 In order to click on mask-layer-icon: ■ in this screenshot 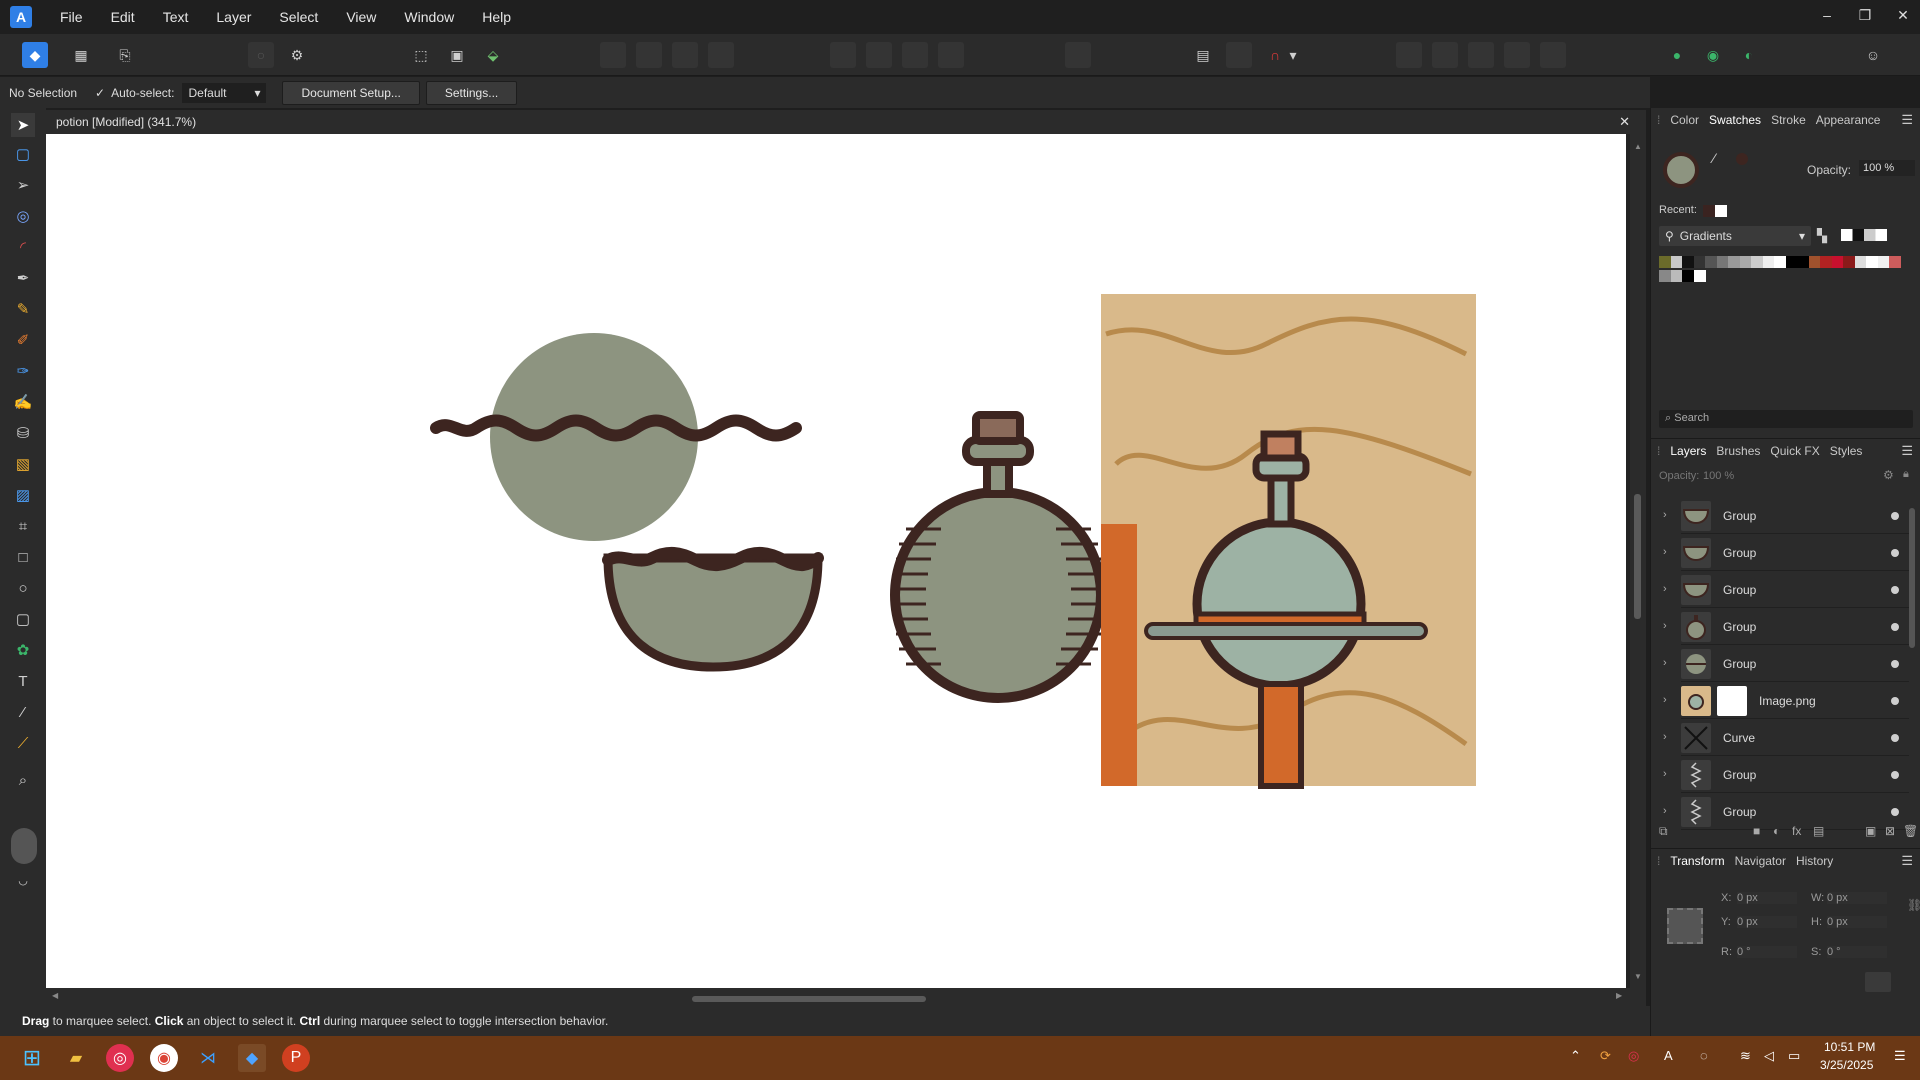, I will do `click(1756, 831)`.